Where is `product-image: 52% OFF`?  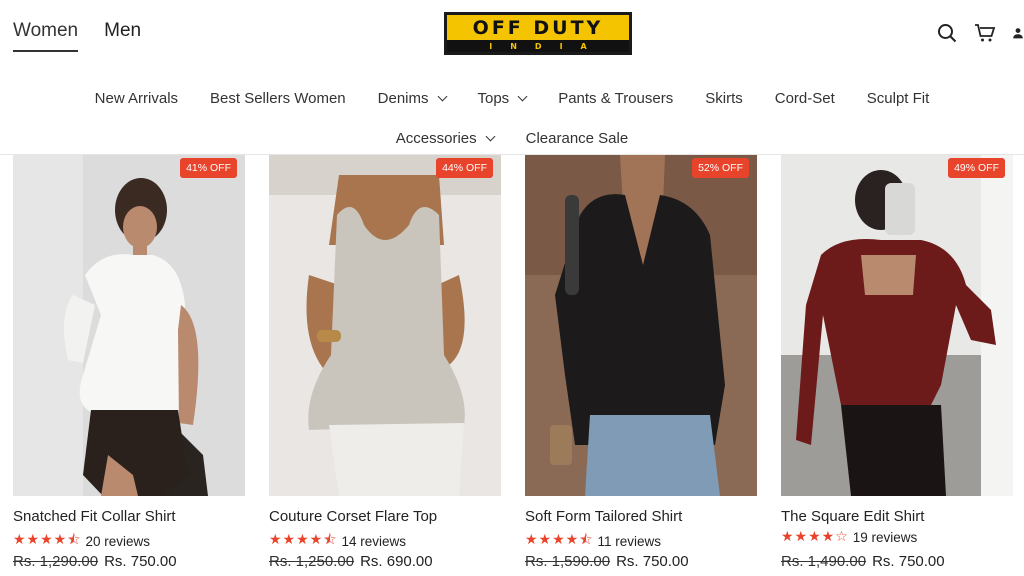
product-image: 52% OFF is located at coordinates (641, 325).